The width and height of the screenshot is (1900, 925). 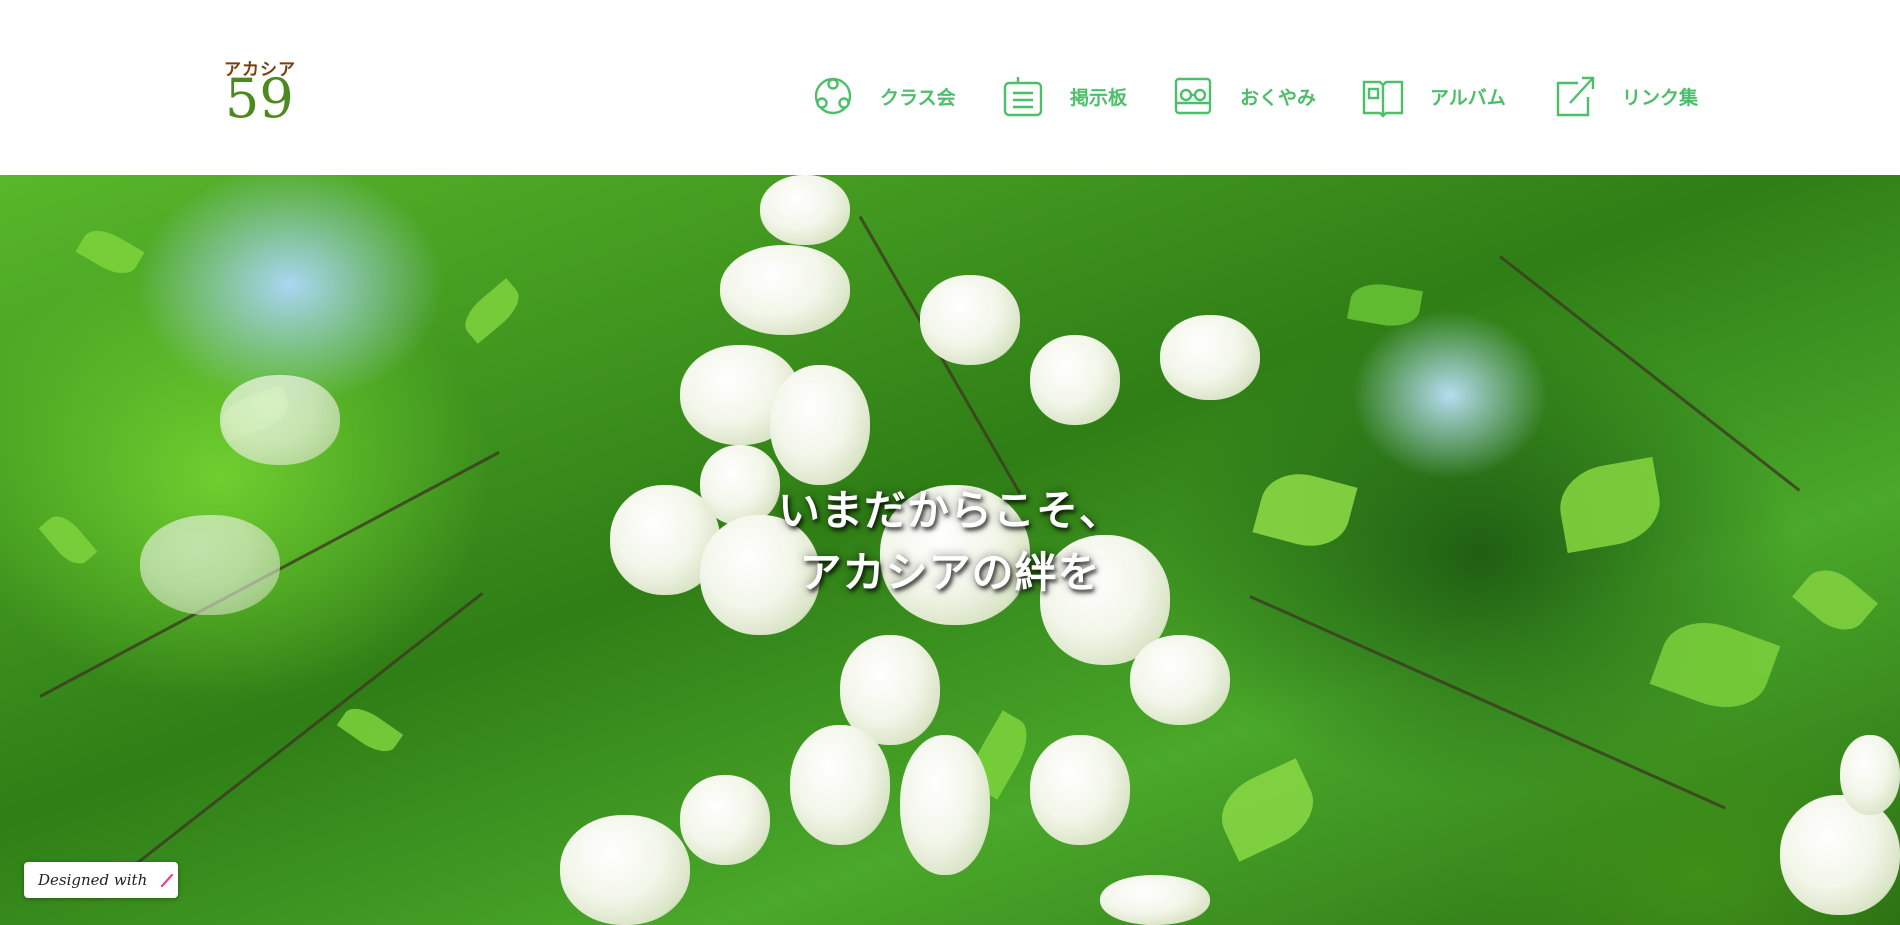 What do you see at coordinates (1575, 96) in the screenshot?
I see `external-link-icon` at bounding box center [1575, 96].